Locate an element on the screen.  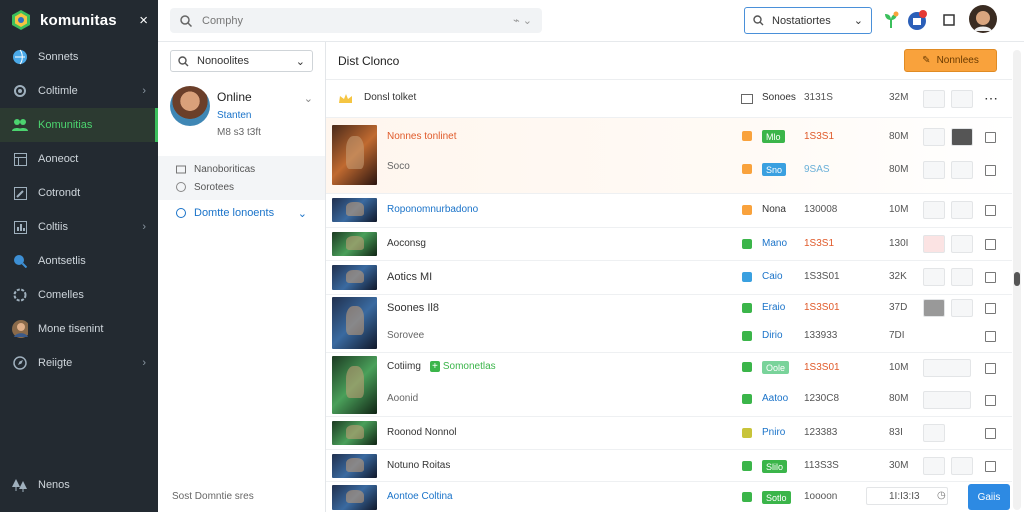
scrollbar-thumb is located at coordinates (1017, 279).